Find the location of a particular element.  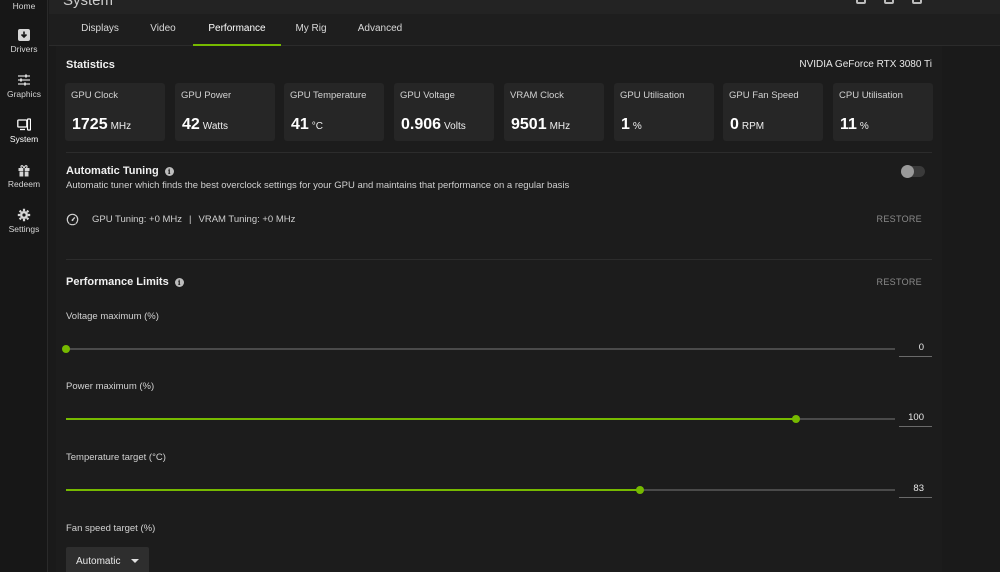

fan-speed-target-label: Fan speed target (%) is located at coordinates (111, 528).